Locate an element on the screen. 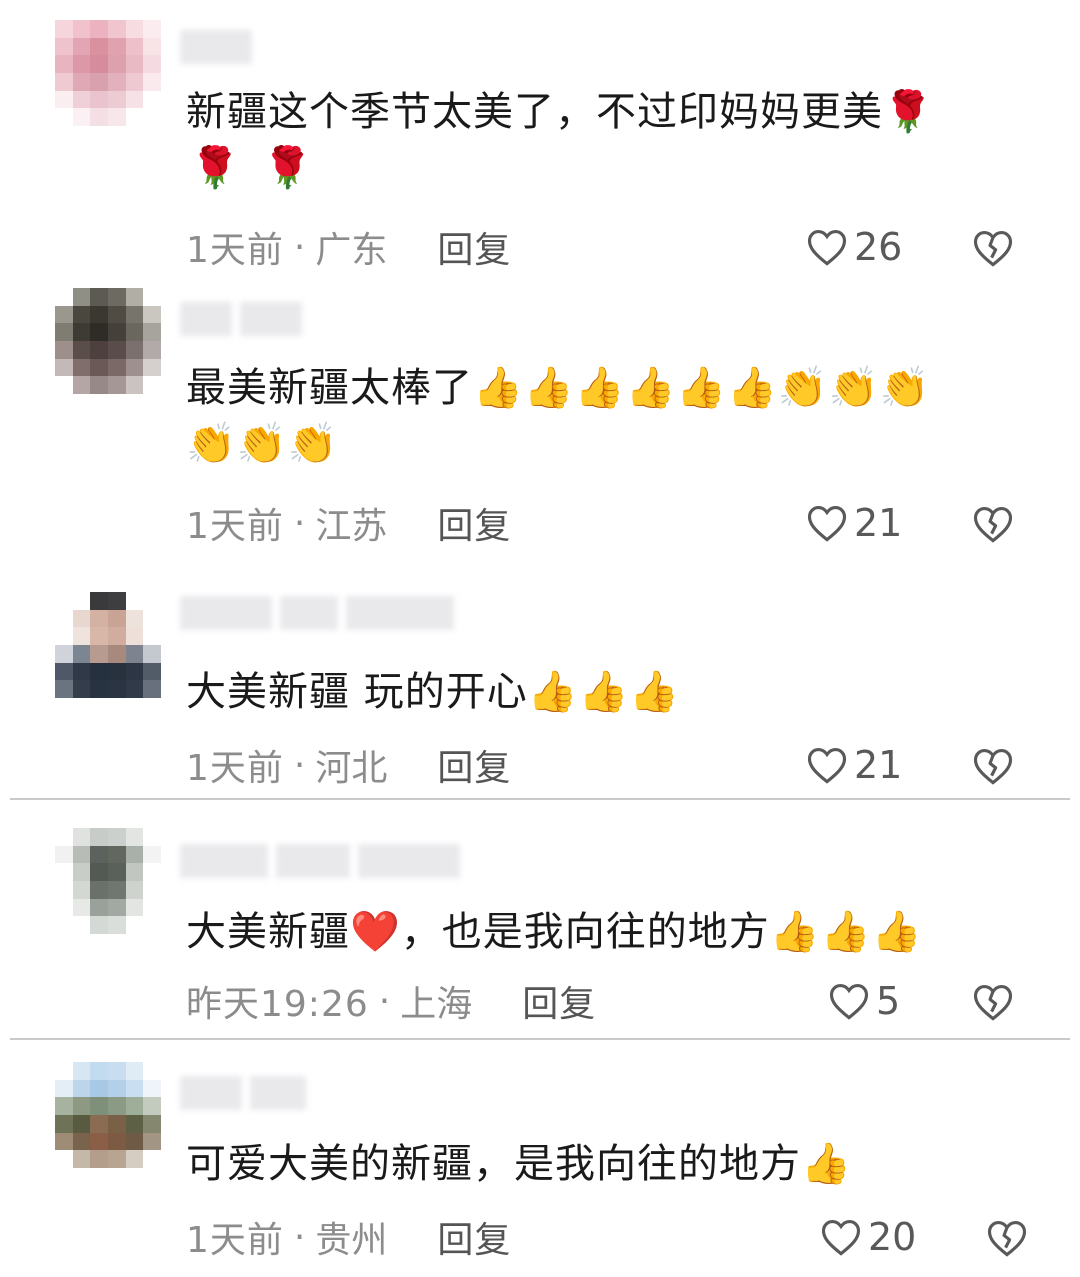 This screenshot has width=1080, height=1277. comment-text: 可爱大美的新疆，是我向往的地方👍 is located at coordinates (611, 1164).